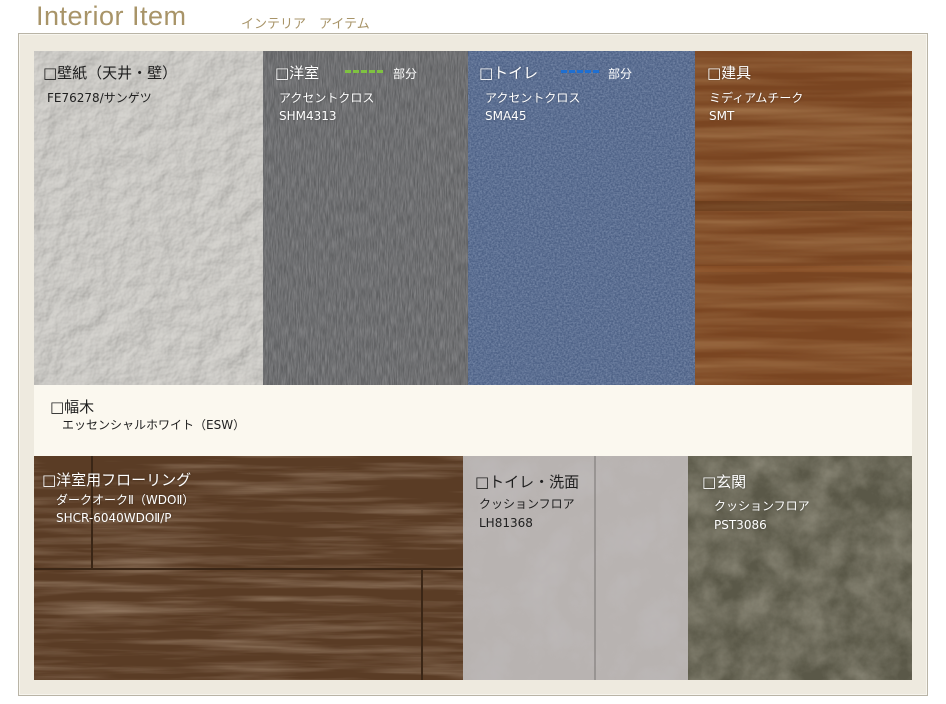 This screenshot has width=946, height=704. Describe the element at coordinates (509, 73) in the screenshot. I see `toilet-heading: □トイレ` at that location.